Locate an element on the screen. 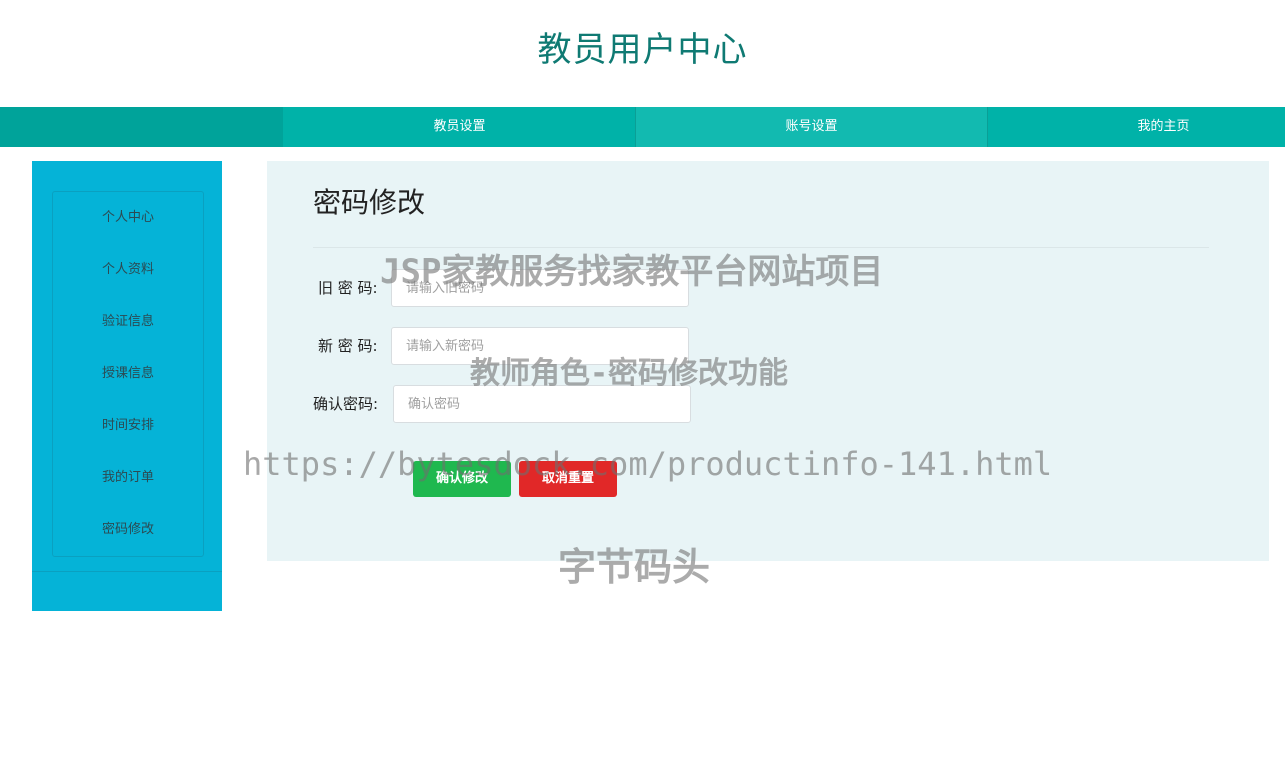  page-title: 教员用户中心 is located at coordinates (642, 50).